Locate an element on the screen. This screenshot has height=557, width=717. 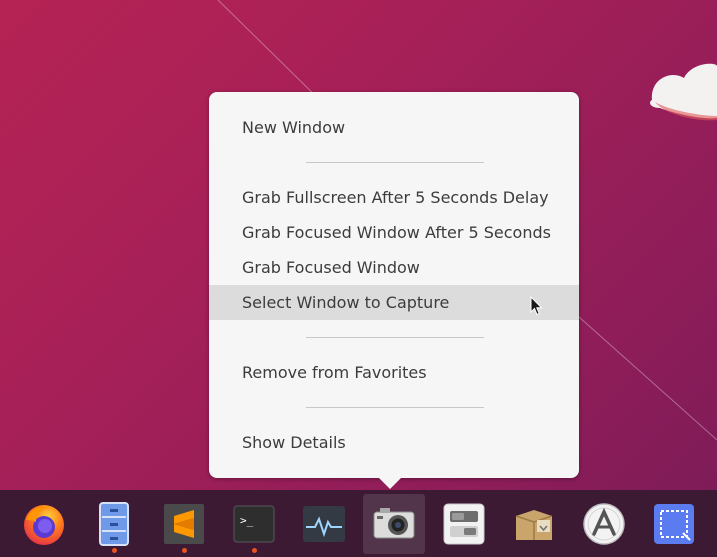
menu-item-select-window-to-capture: Select Window to Capture is located at coordinates (394, 302).